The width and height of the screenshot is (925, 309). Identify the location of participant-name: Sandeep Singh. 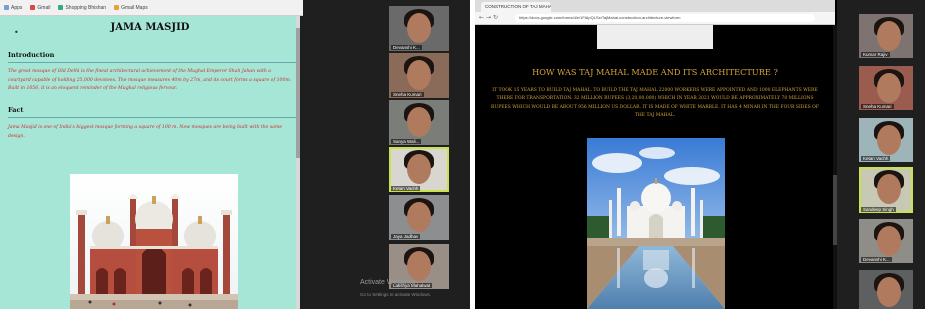
(878, 209).